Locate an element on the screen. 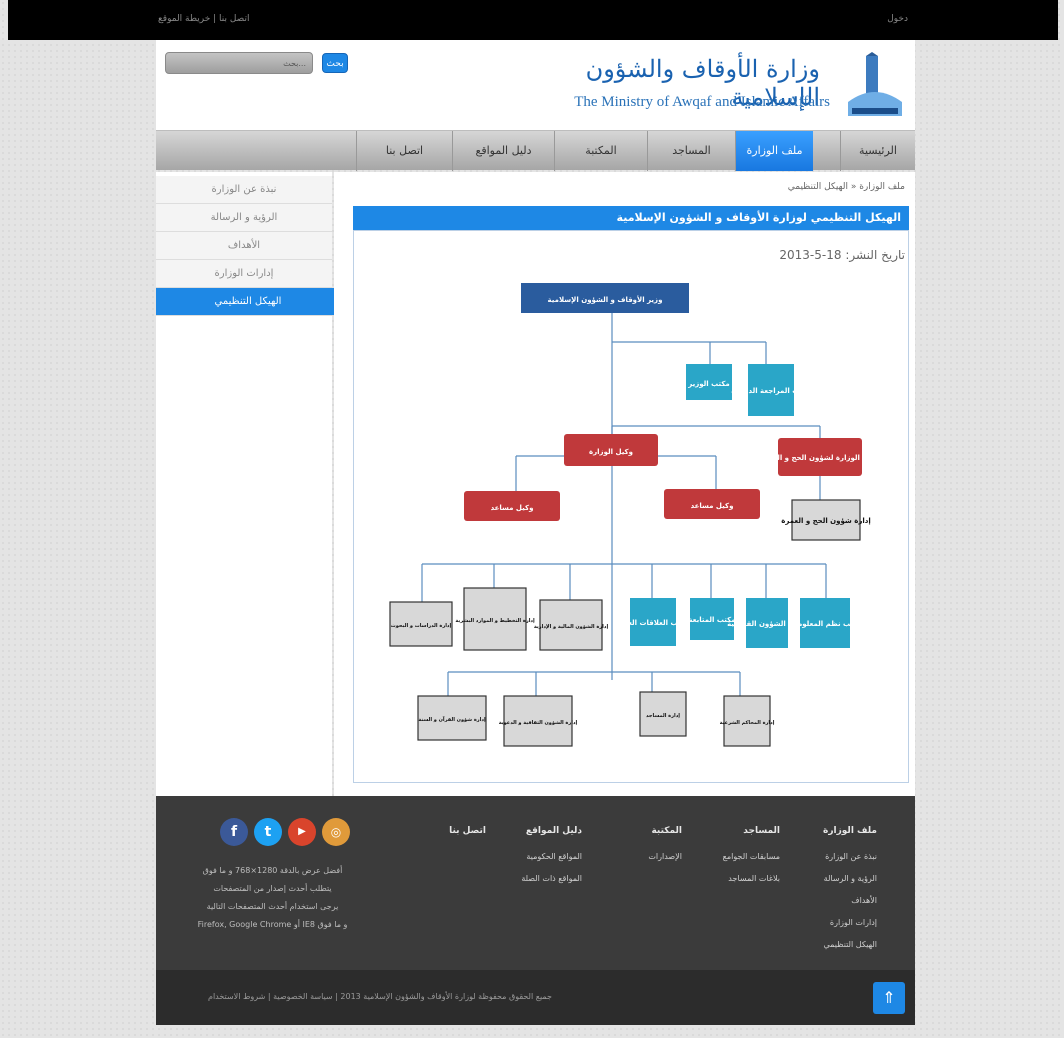 The width and height of the screenshot is (1064, 1038). arrow-up-icon: ⇑ is located at coordinates (889, 997).